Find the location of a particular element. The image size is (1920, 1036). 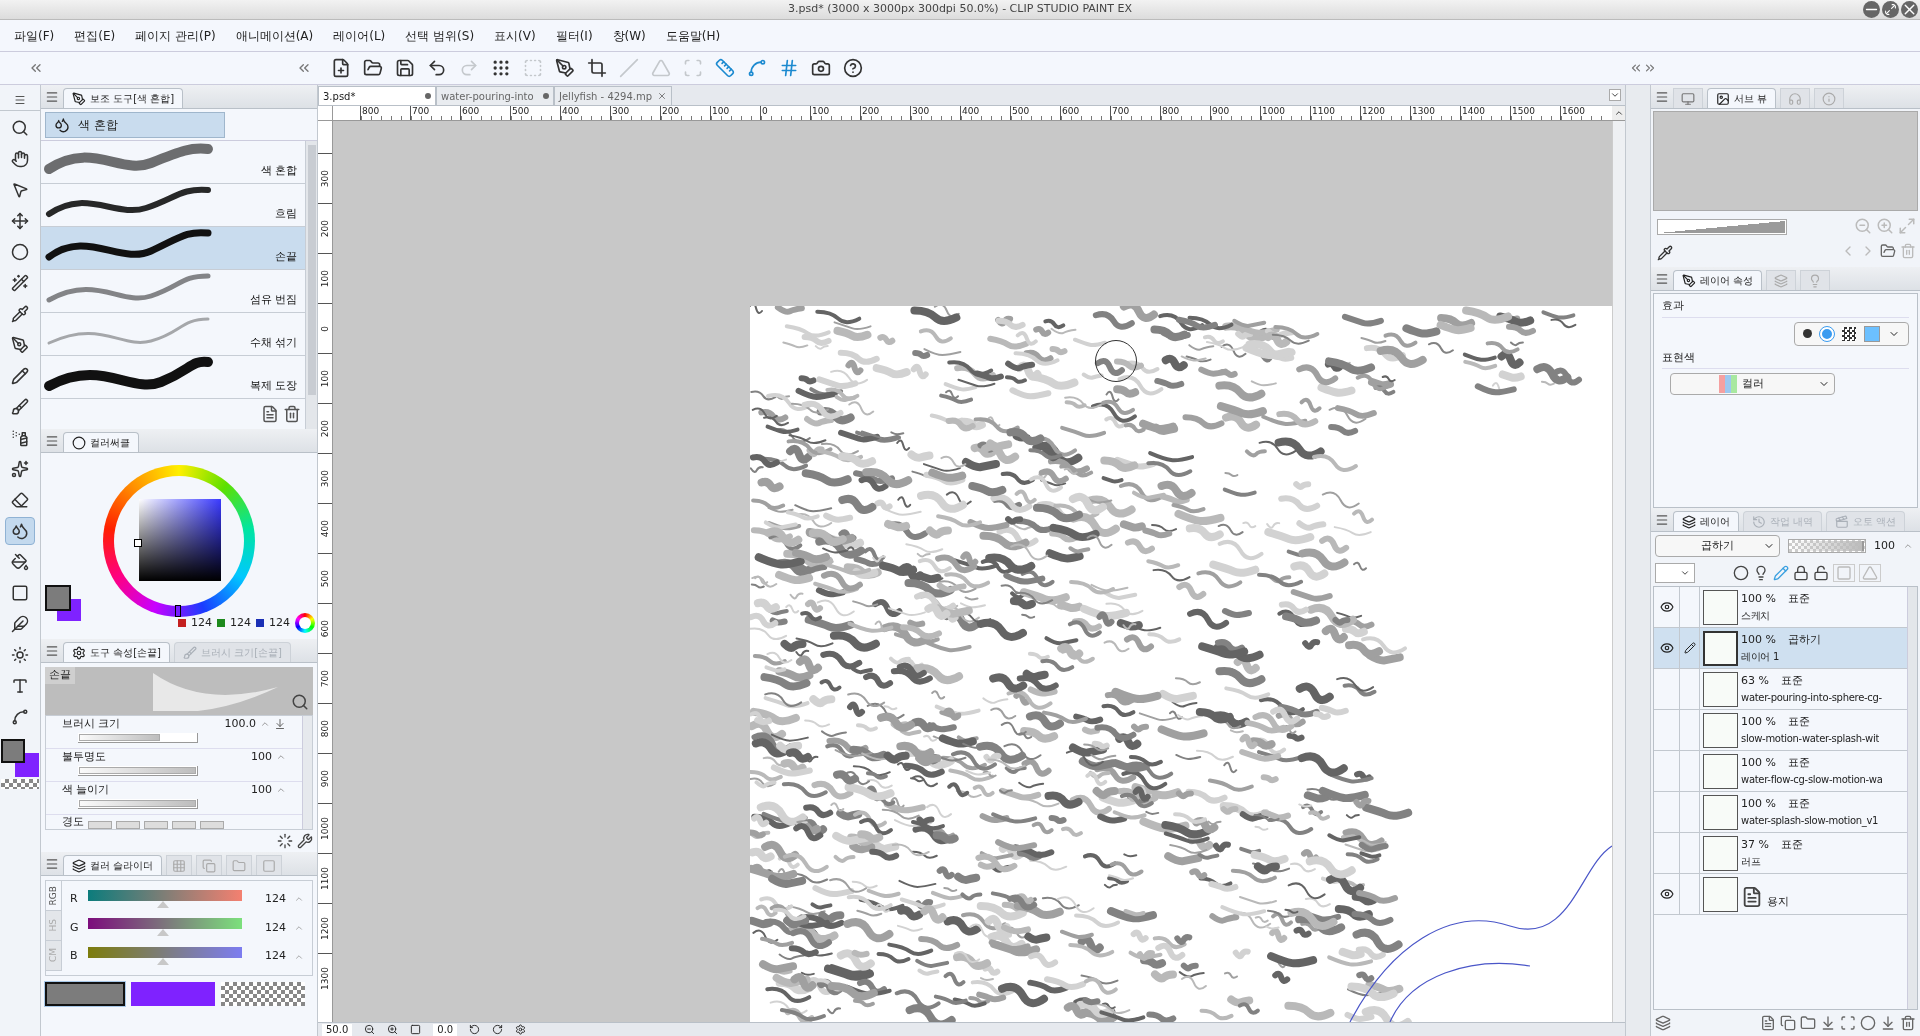

panel-tab: 레이어 is located at coordinates (1706, 521).